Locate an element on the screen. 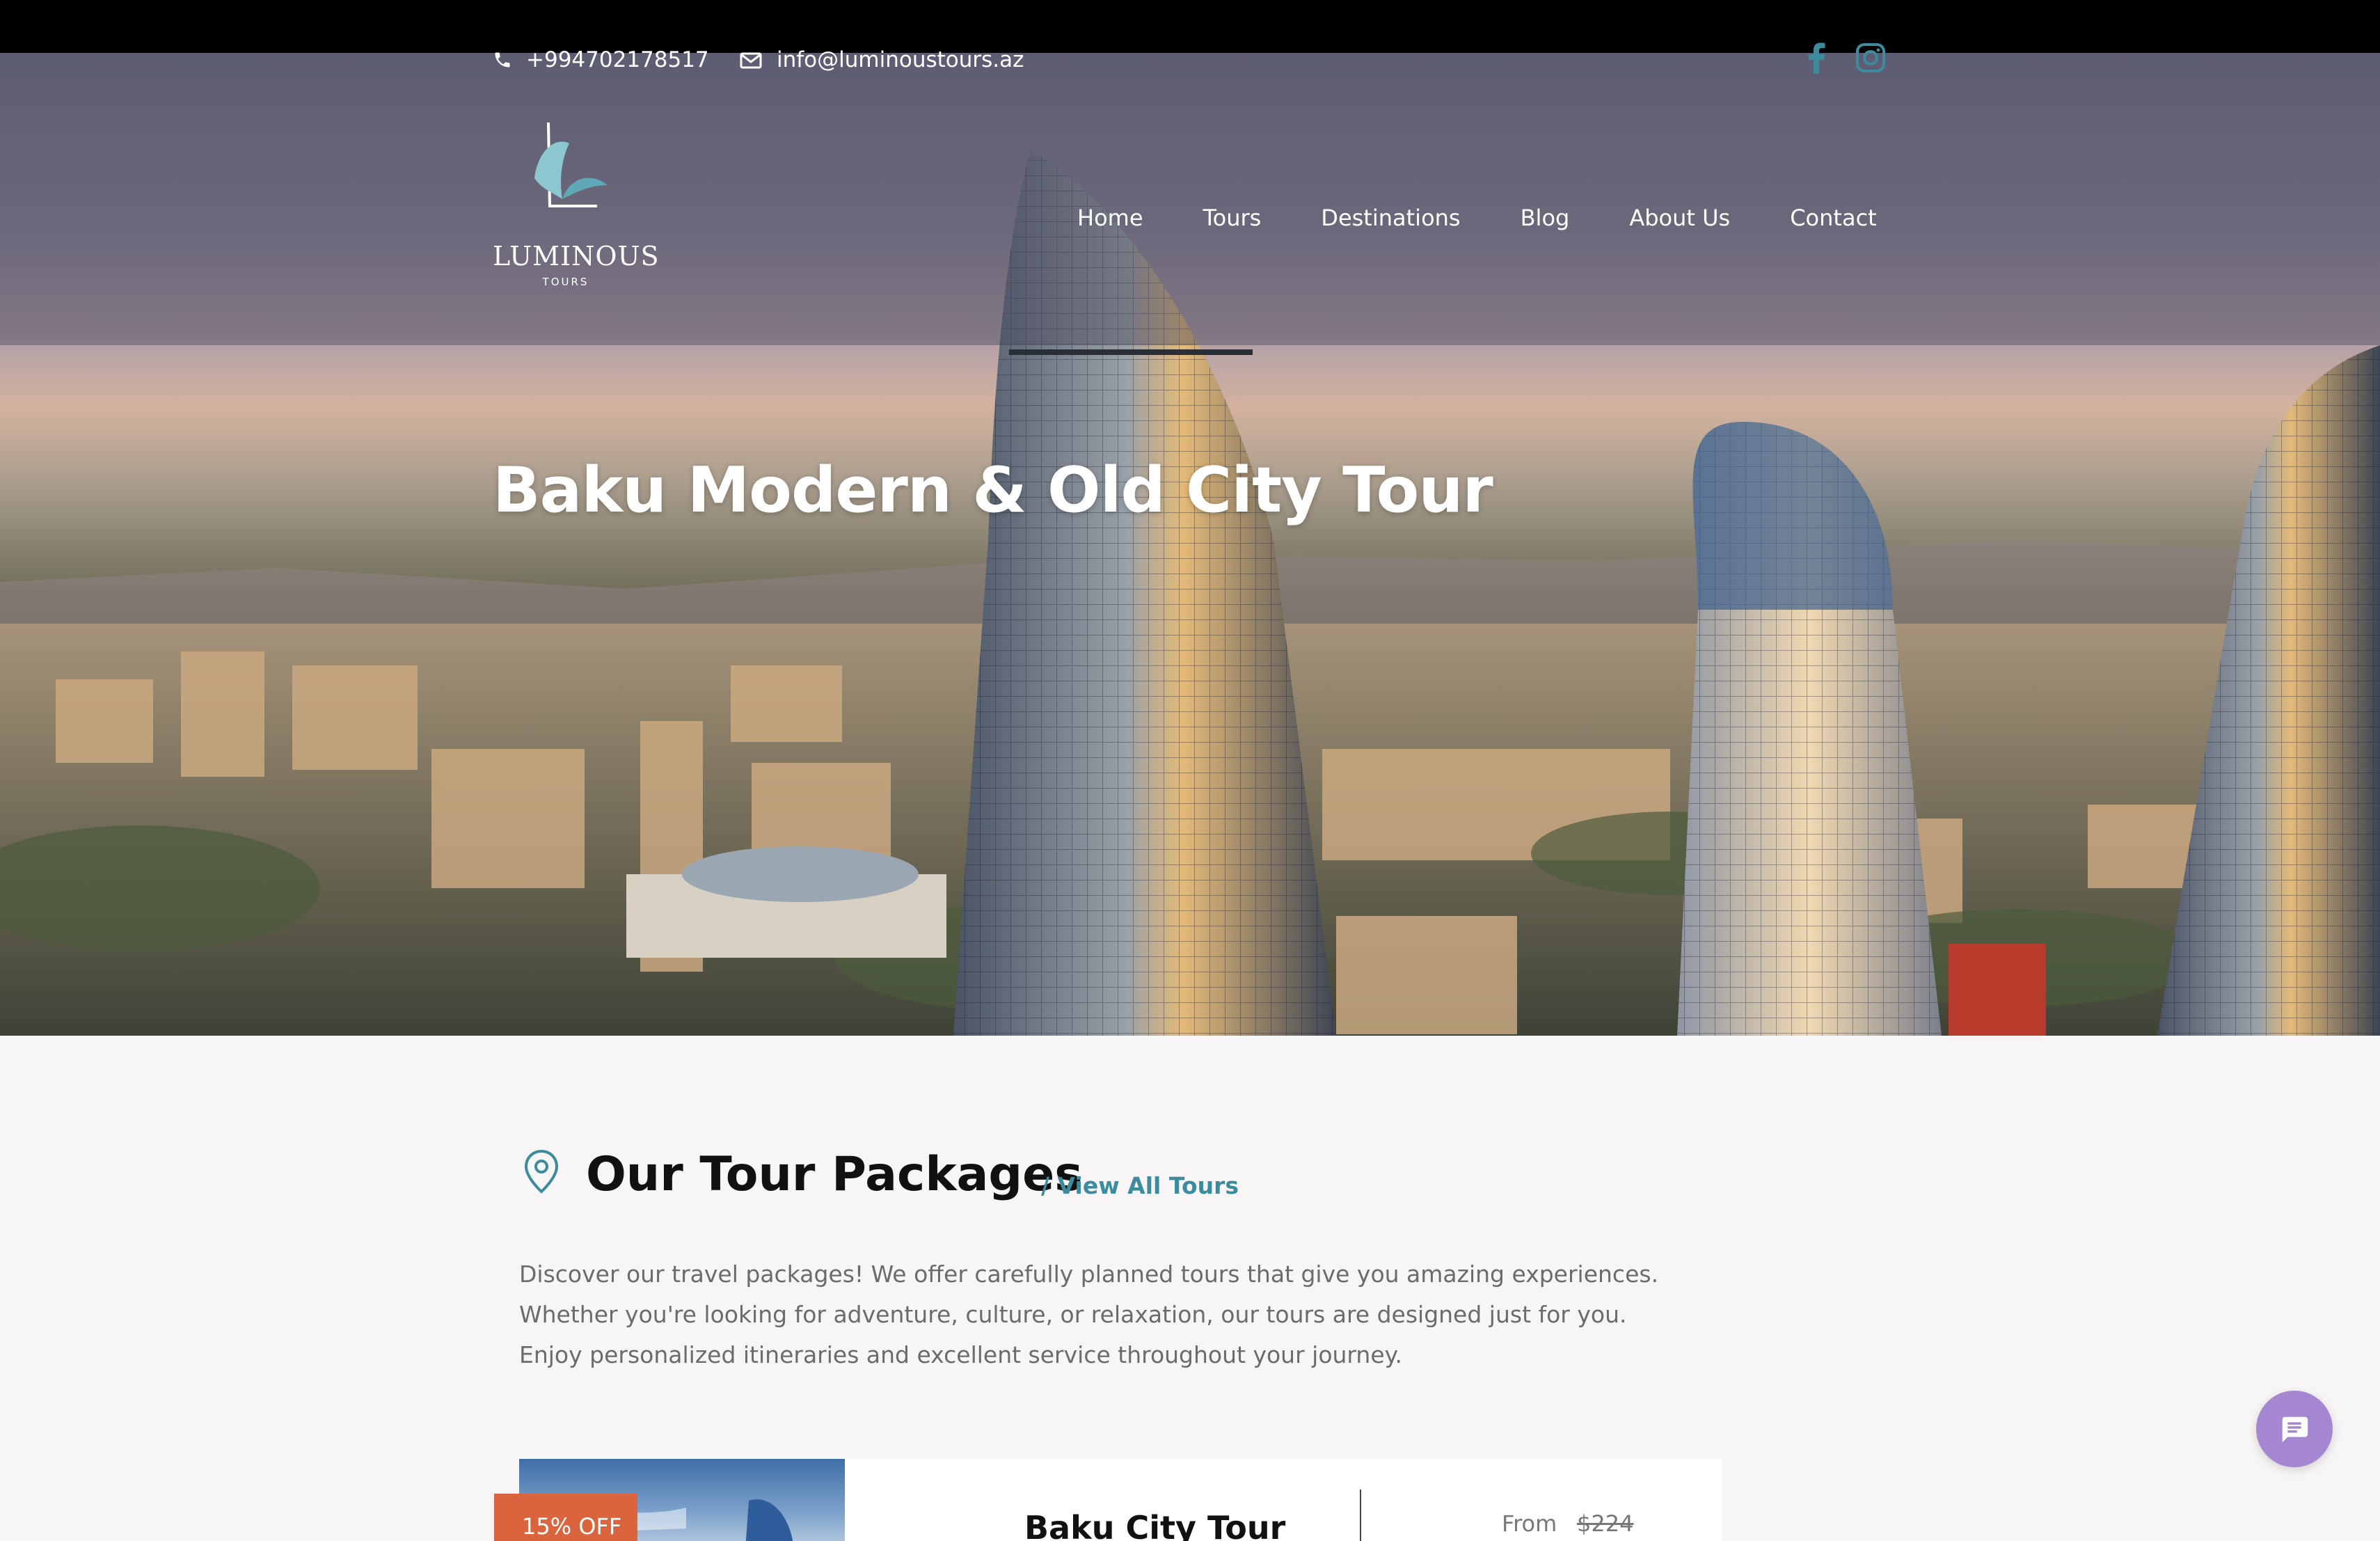  nav-home: Home is located at coordinates (1110, 218).